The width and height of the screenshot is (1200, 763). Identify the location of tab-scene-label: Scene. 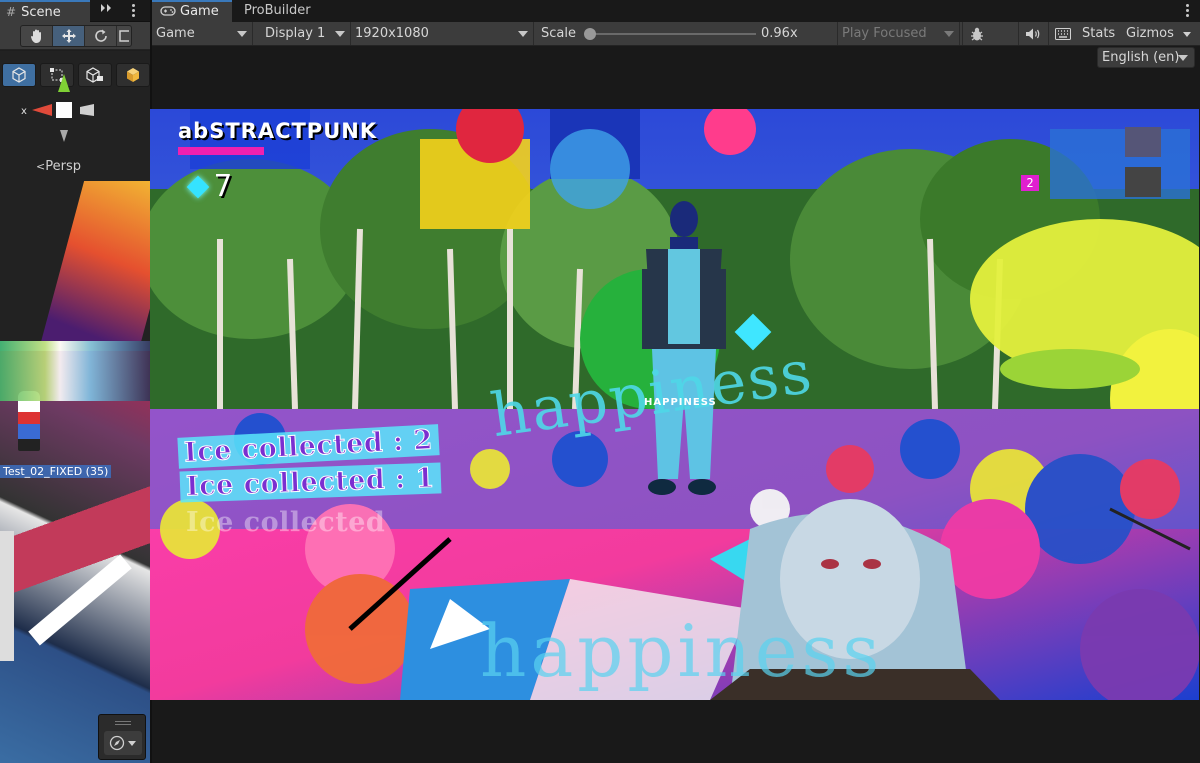
(41, 12).